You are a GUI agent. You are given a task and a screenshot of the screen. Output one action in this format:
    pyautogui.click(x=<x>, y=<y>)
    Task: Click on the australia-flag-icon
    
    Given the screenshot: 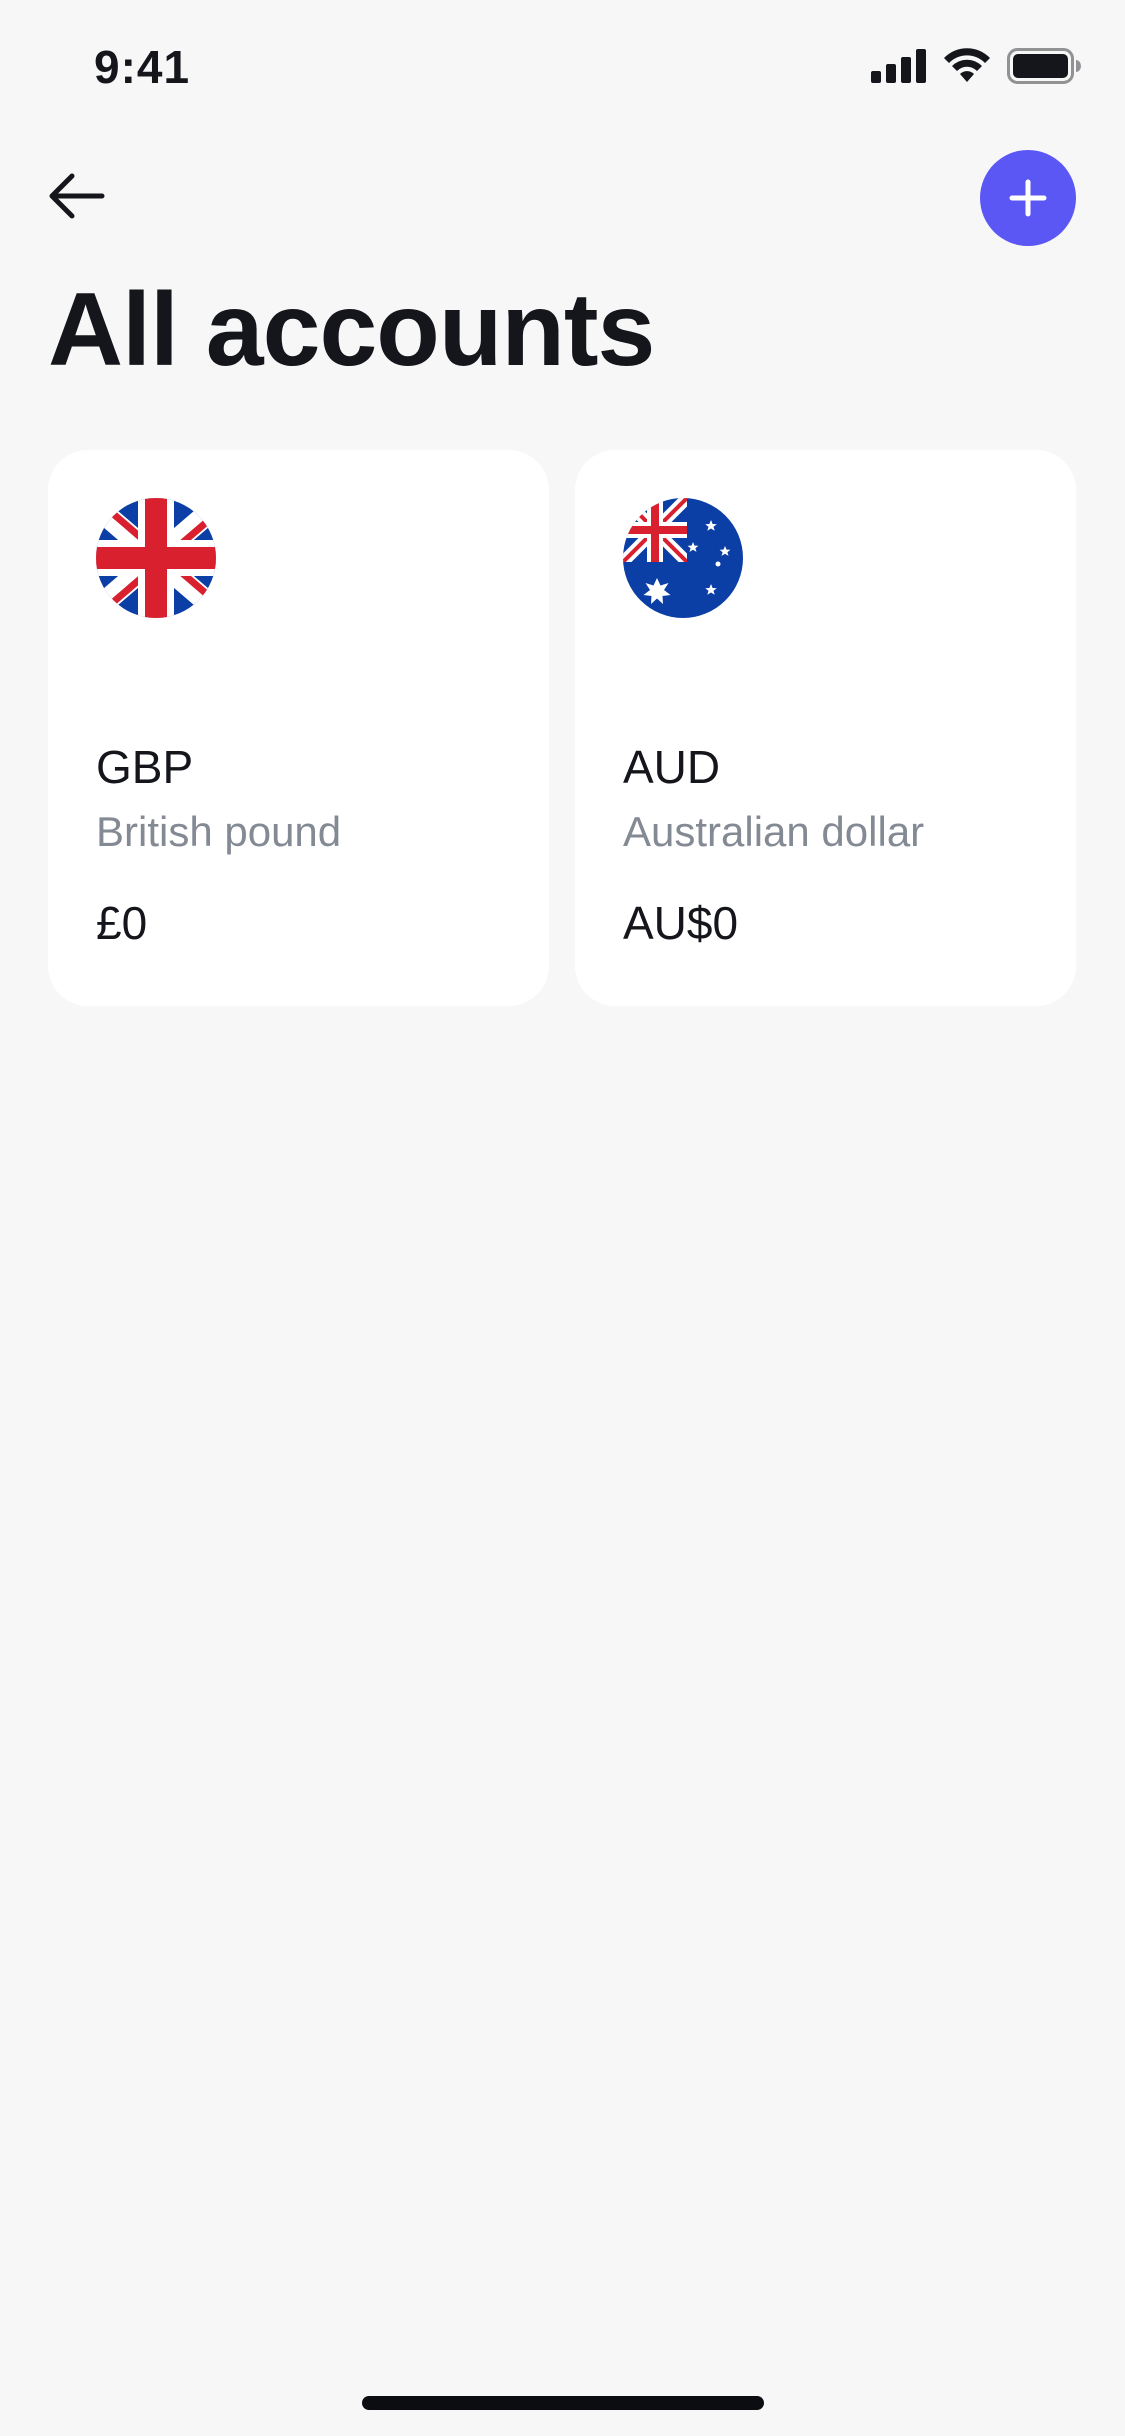 What is the action you would take?
    pyautogui.click(x=683, y=558)
    